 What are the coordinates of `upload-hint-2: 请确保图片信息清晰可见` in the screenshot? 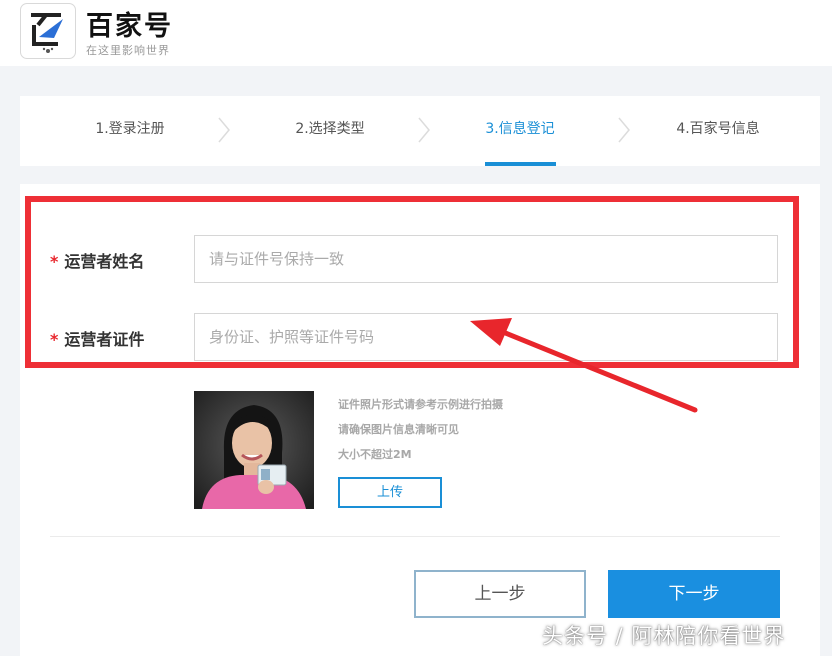 It's located at (398, 429).